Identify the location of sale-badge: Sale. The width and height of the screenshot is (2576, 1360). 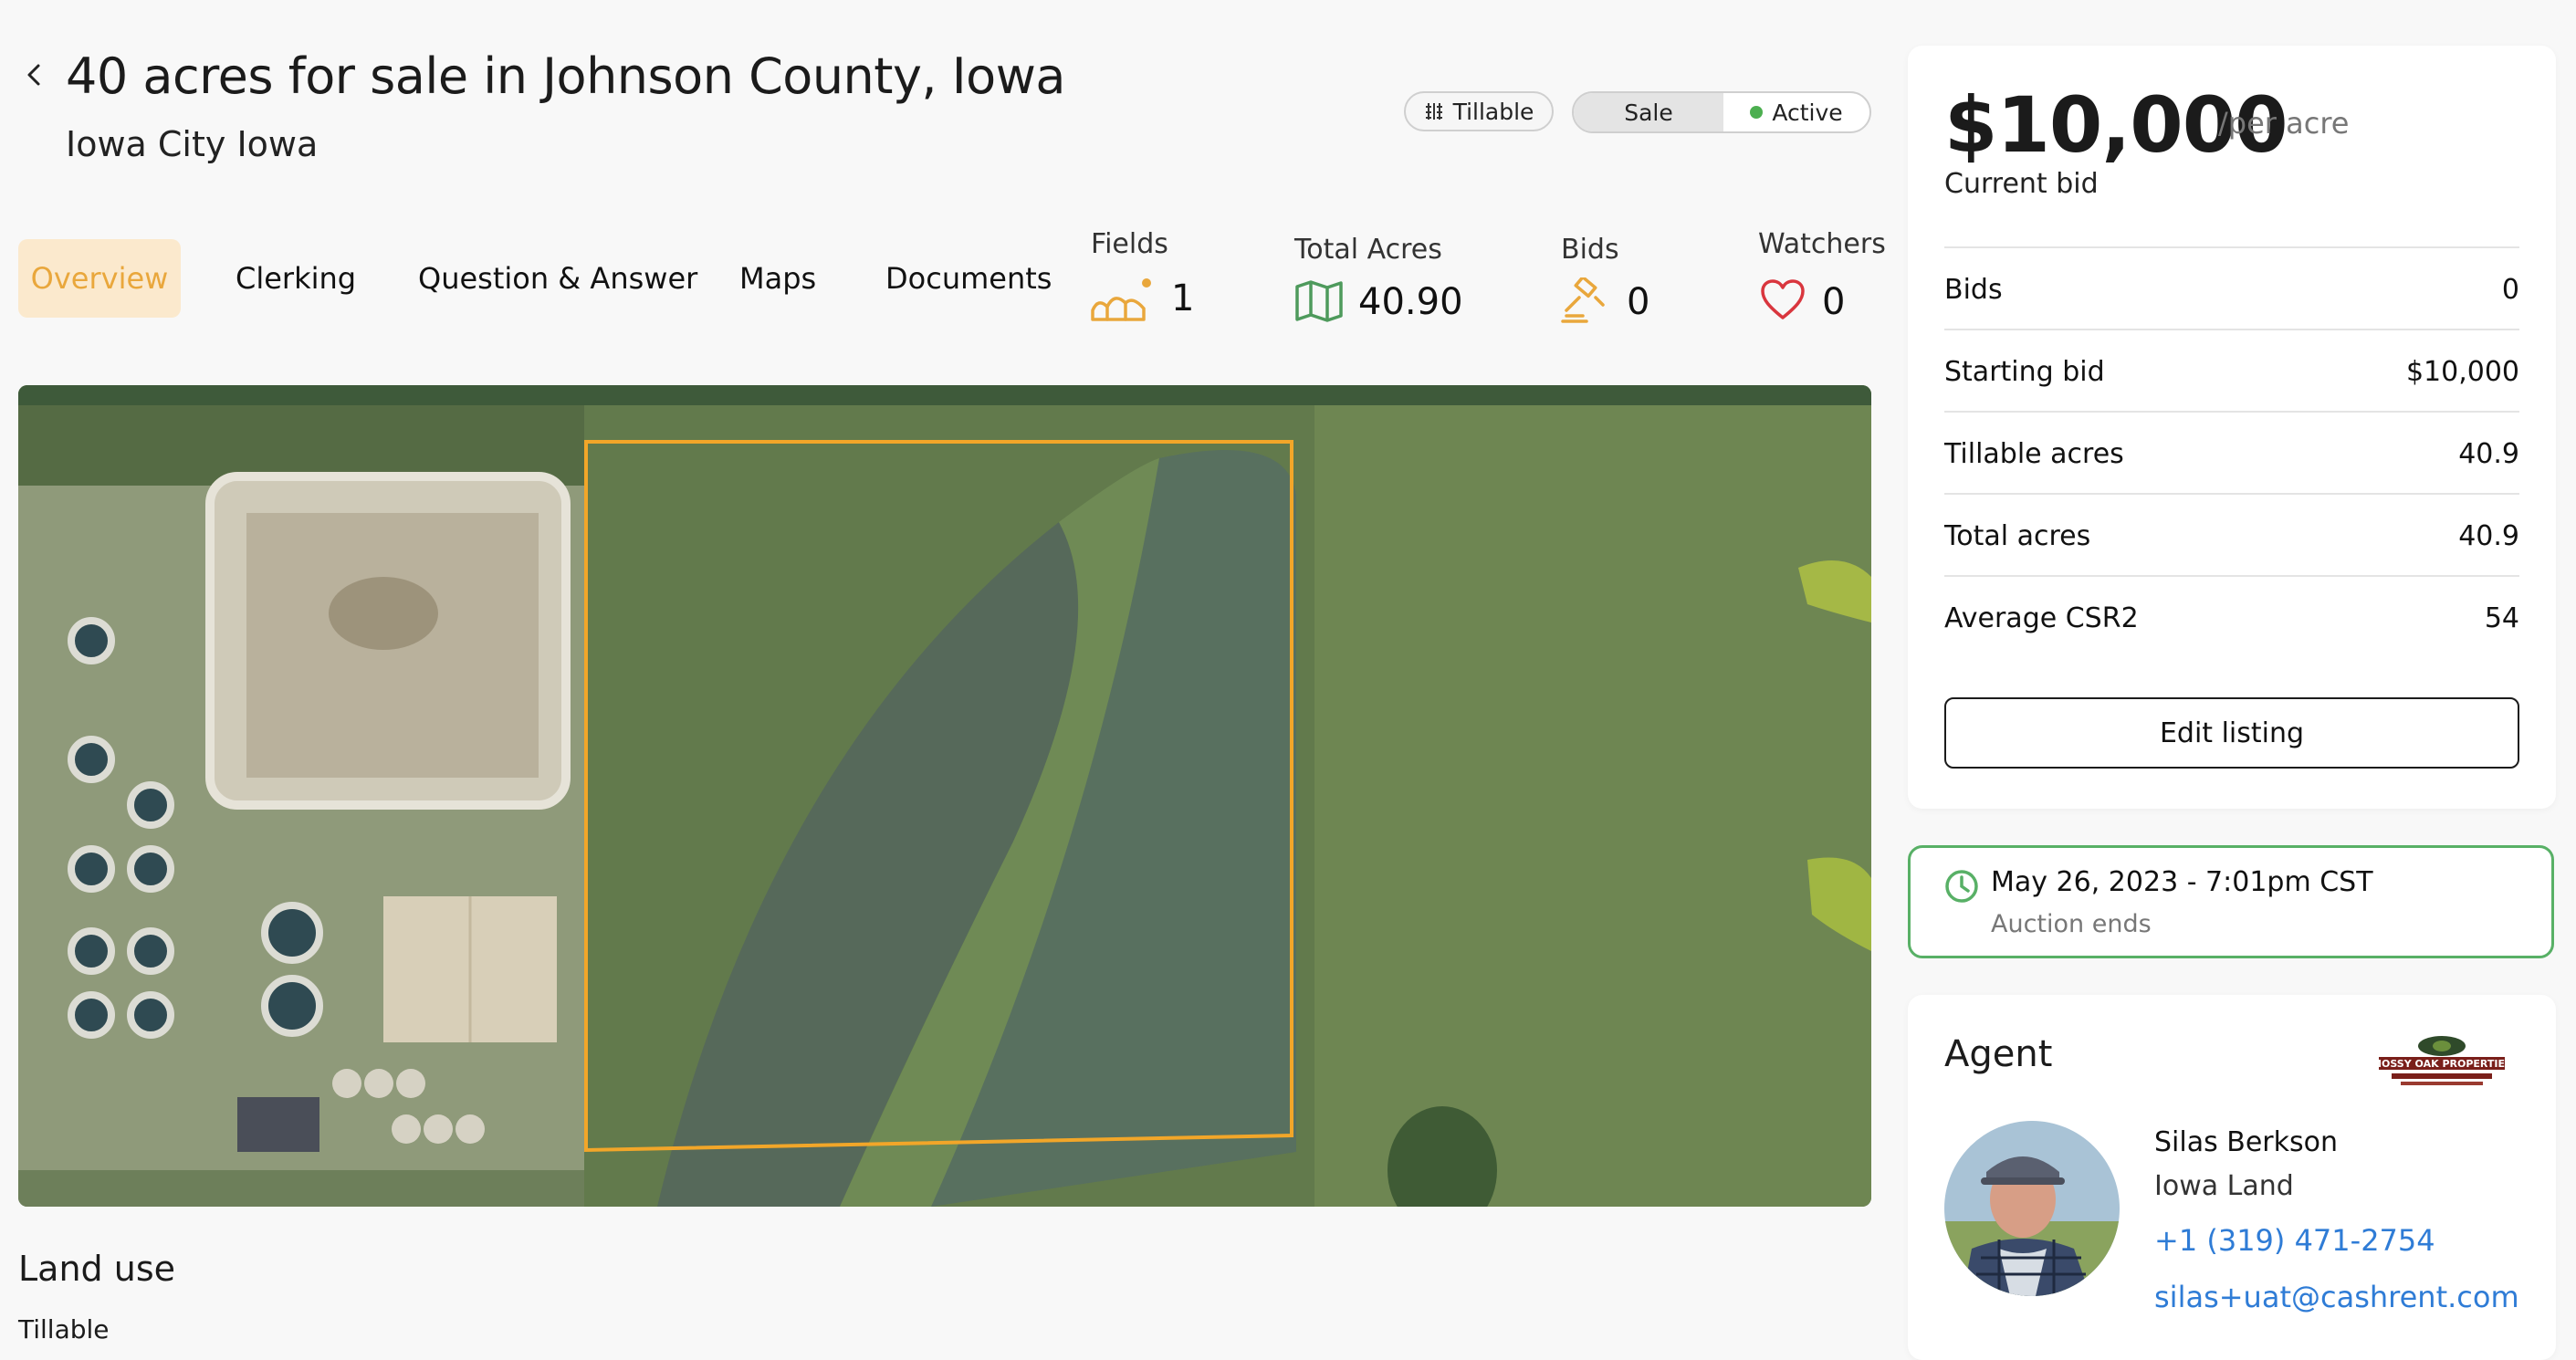
(1649, 112).